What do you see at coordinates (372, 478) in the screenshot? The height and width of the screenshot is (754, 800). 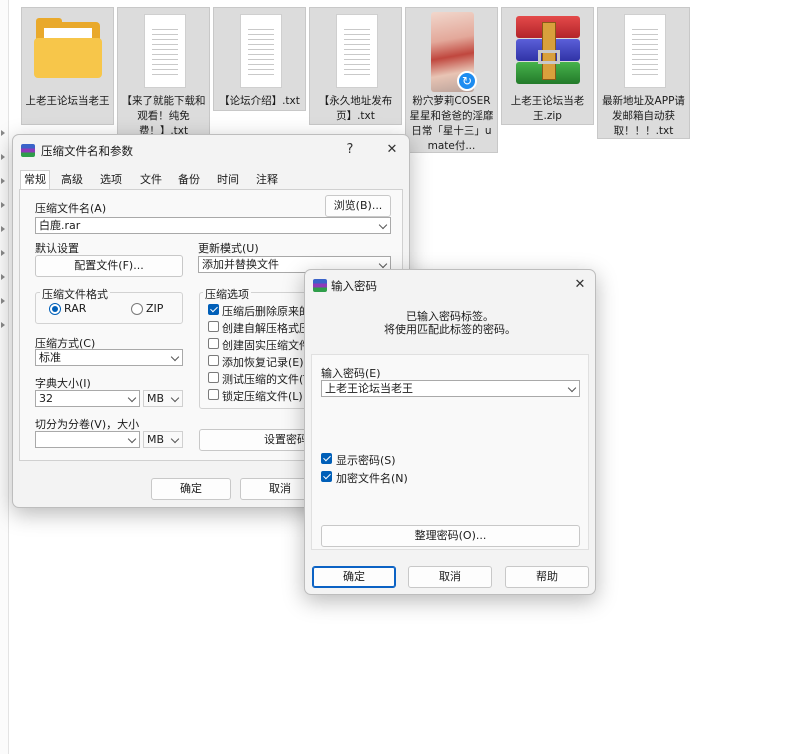 I see `encrypt-file-names-label: 加密文件名(N)` at bounding box center [372, 478].